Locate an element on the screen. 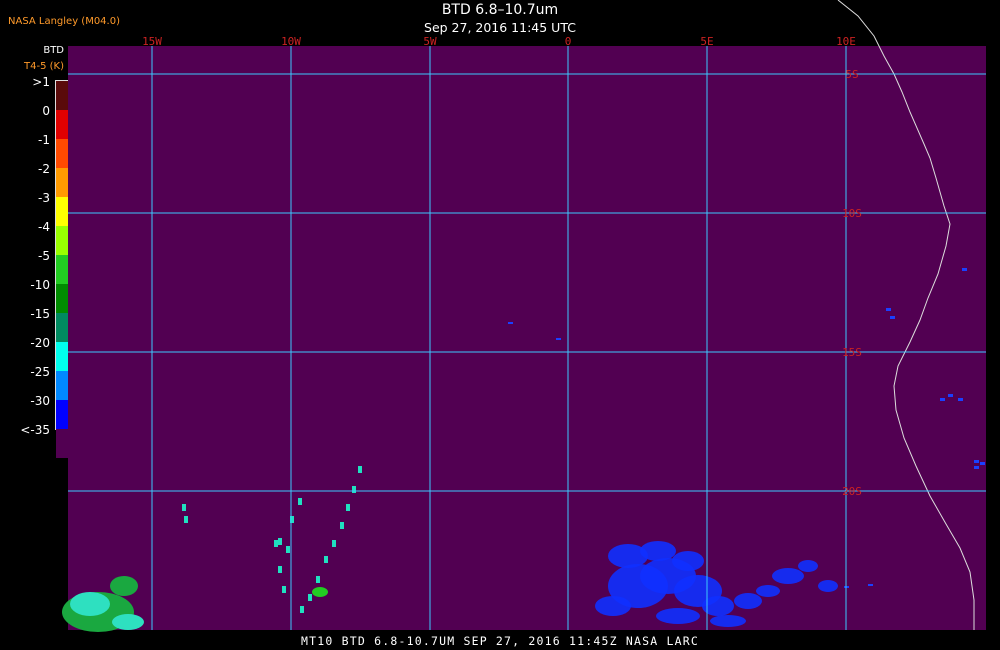  legend-units: T4-5 (K) is located at coordinates (44, 66).